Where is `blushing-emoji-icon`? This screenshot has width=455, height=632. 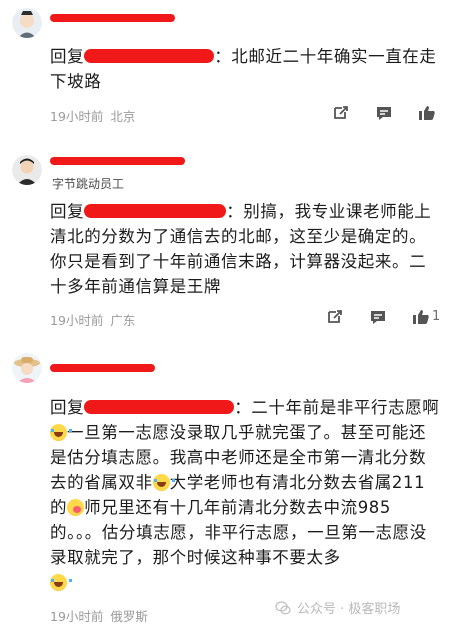 blushing-emoji-icon is located at coordinates (76, 507).